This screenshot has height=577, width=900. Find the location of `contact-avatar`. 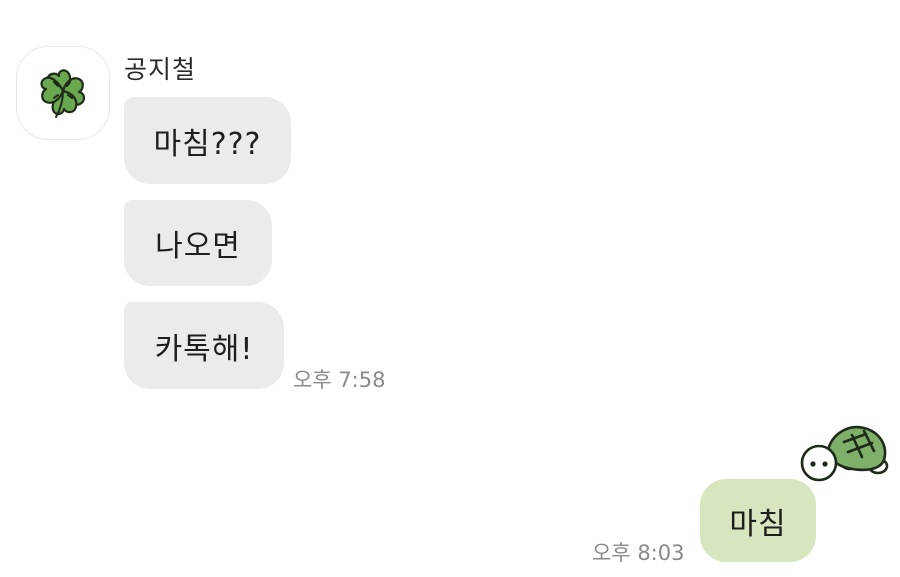

contact-avatar is located at coordinates (63, 93).